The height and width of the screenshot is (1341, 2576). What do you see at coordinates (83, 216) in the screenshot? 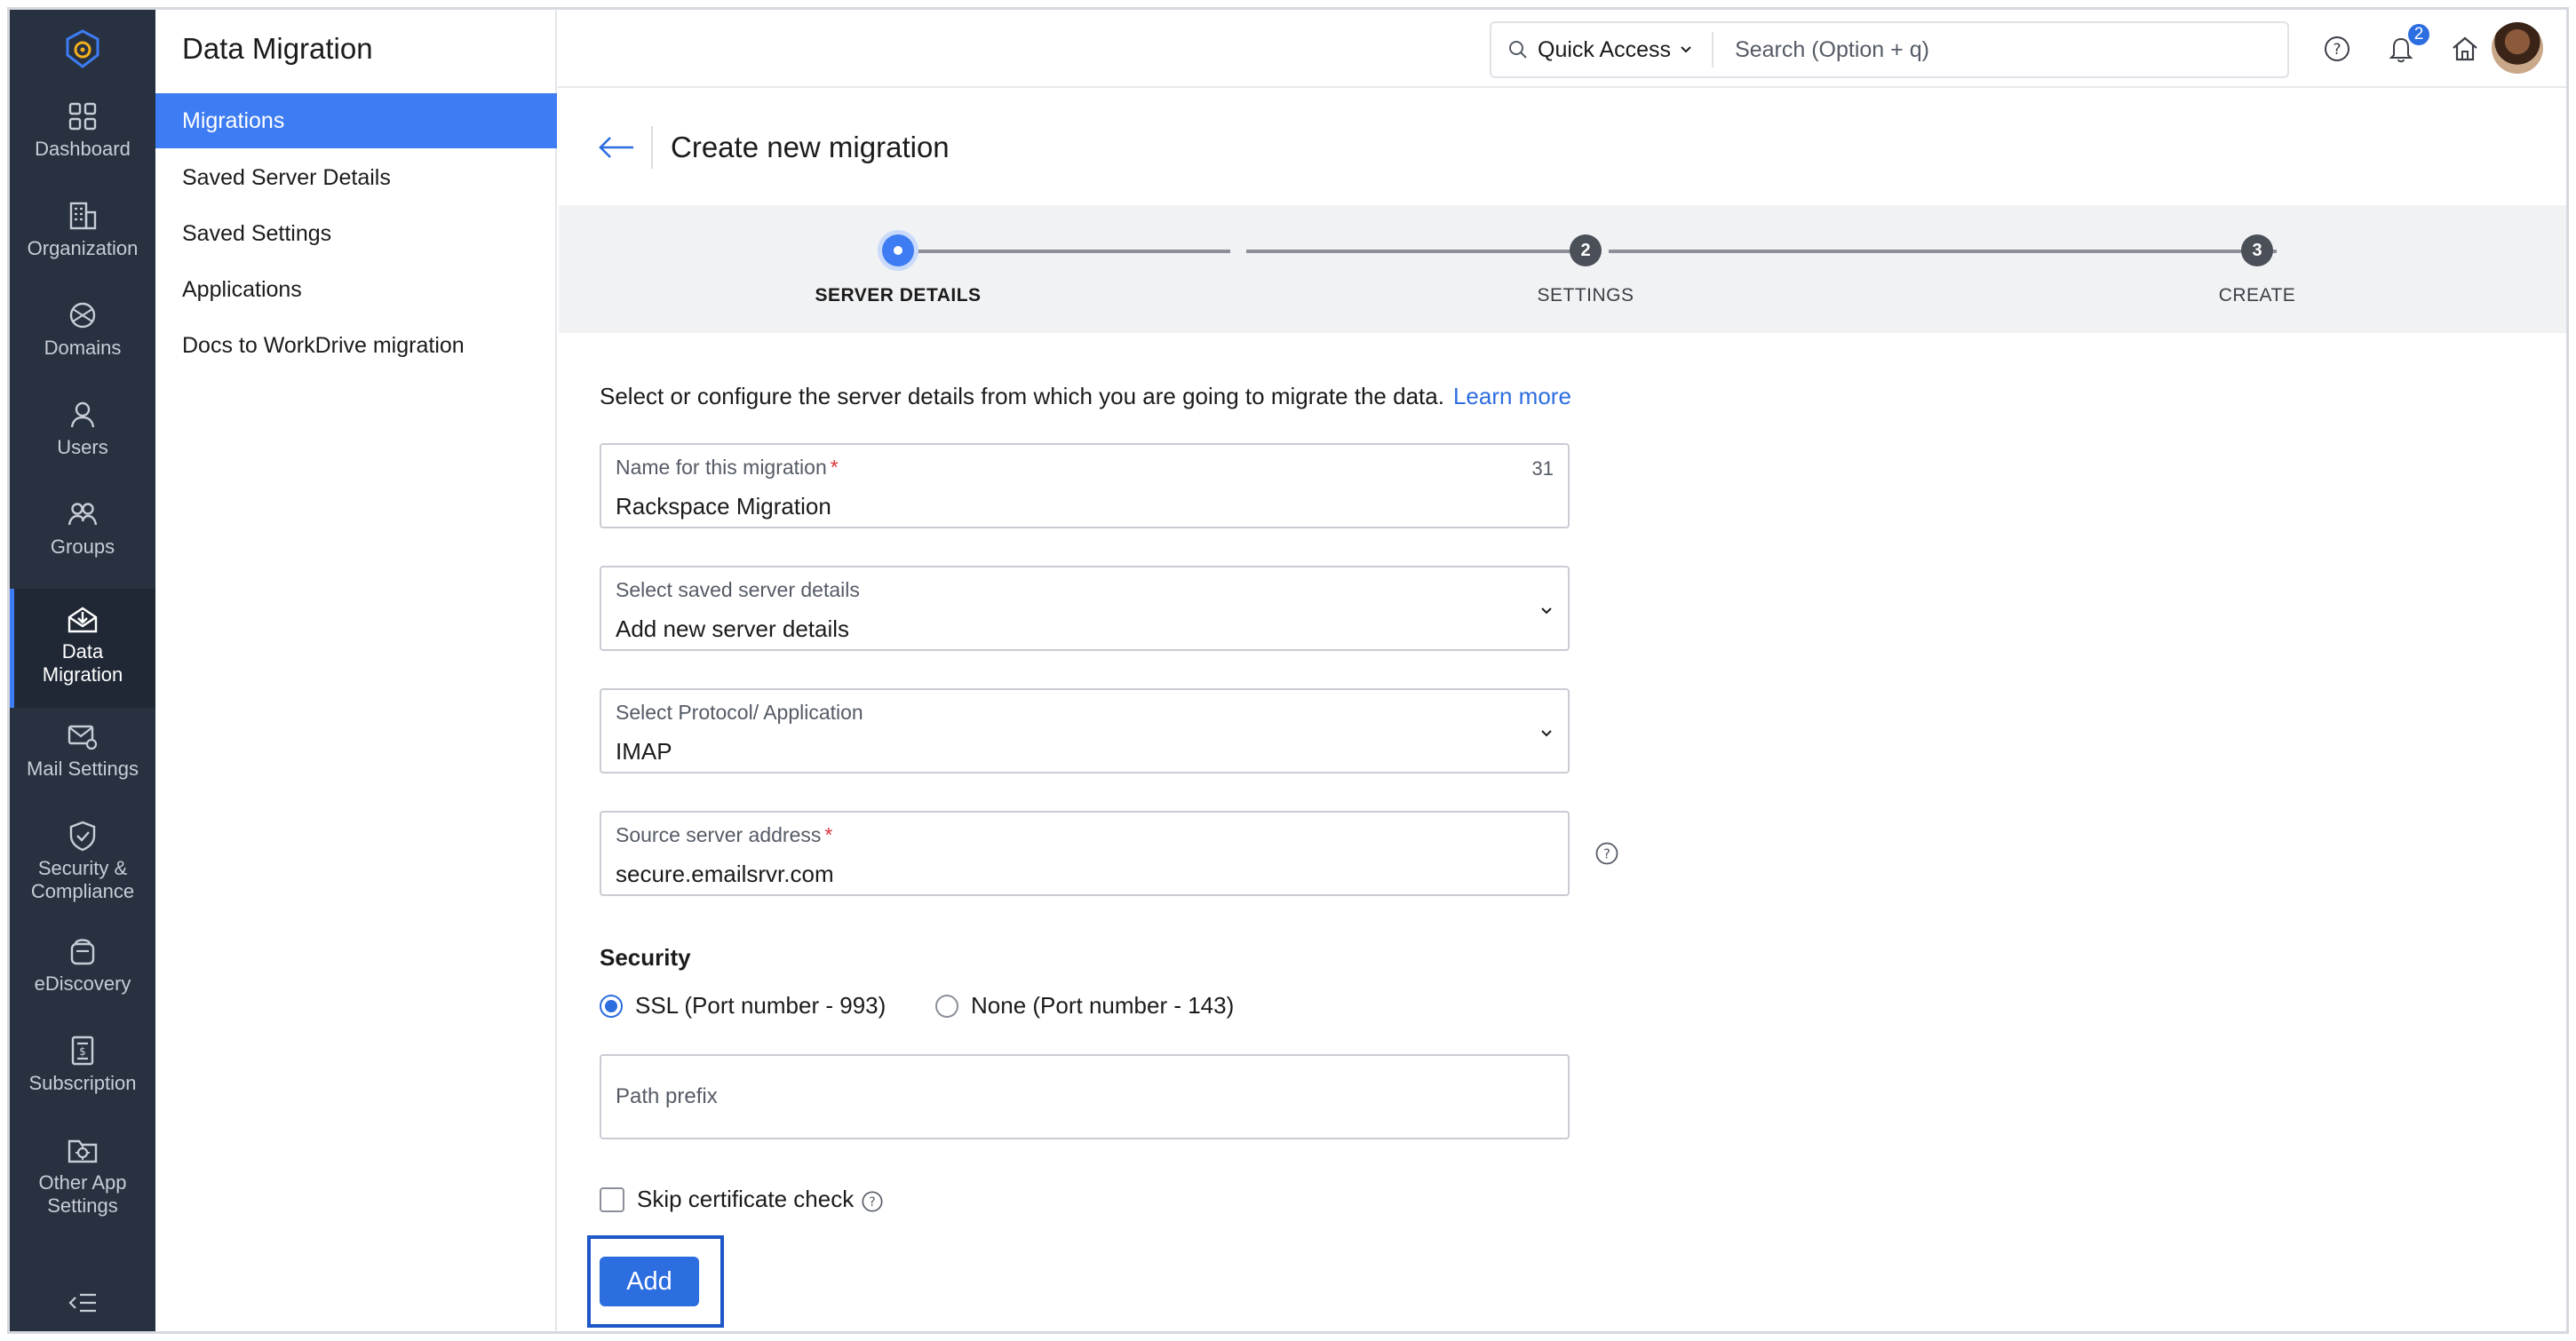
I see `organization-icon` at bounding box center [83, 216].